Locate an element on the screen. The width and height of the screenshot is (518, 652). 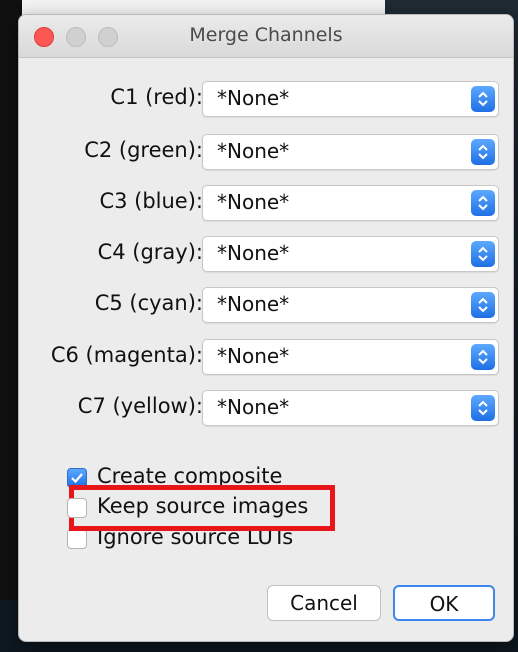
channel-row-c4: C4 (gray): *None* is located at coordinates (266, 254).